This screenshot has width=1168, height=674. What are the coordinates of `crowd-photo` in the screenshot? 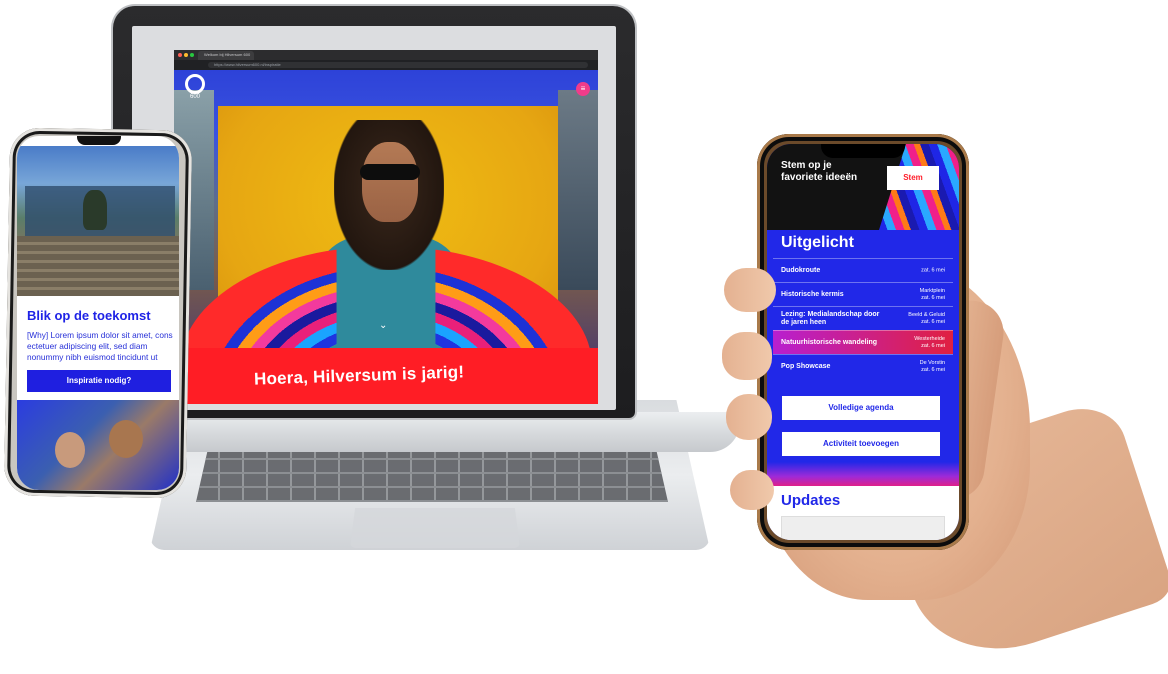 It's located at (98, 445).